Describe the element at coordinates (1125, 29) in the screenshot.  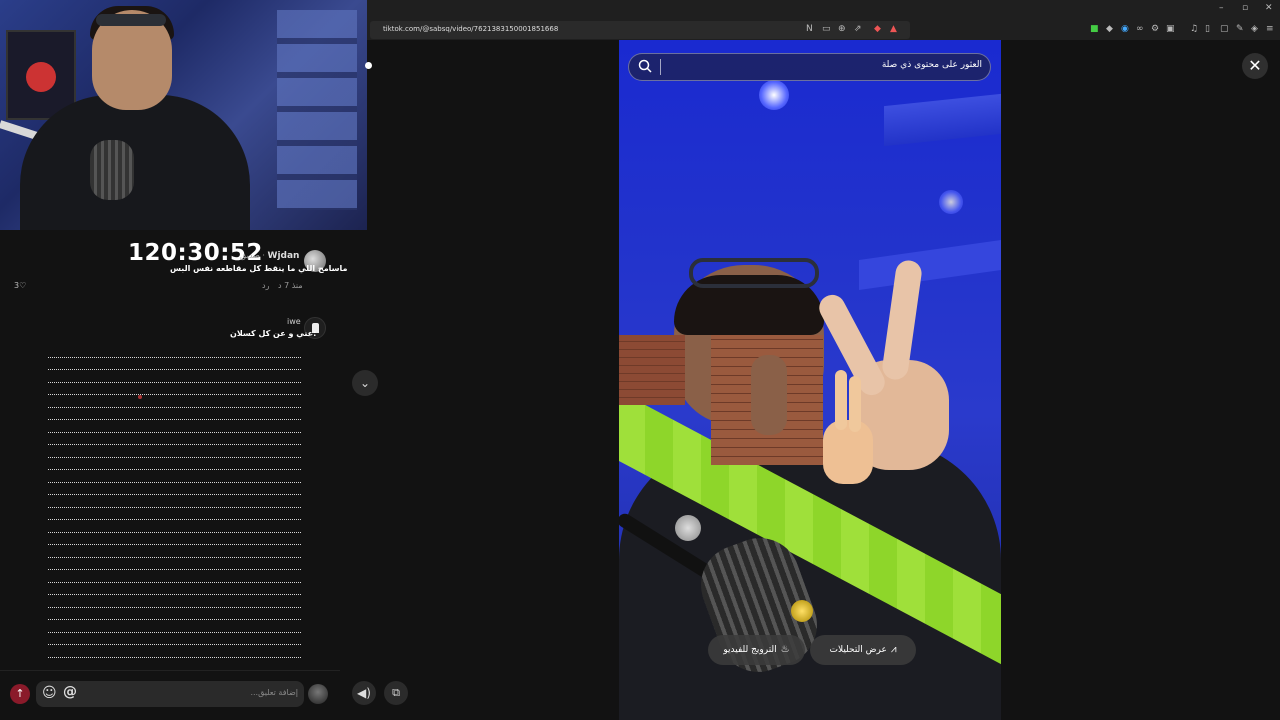
I see `extension-icon: ◉` at that location.